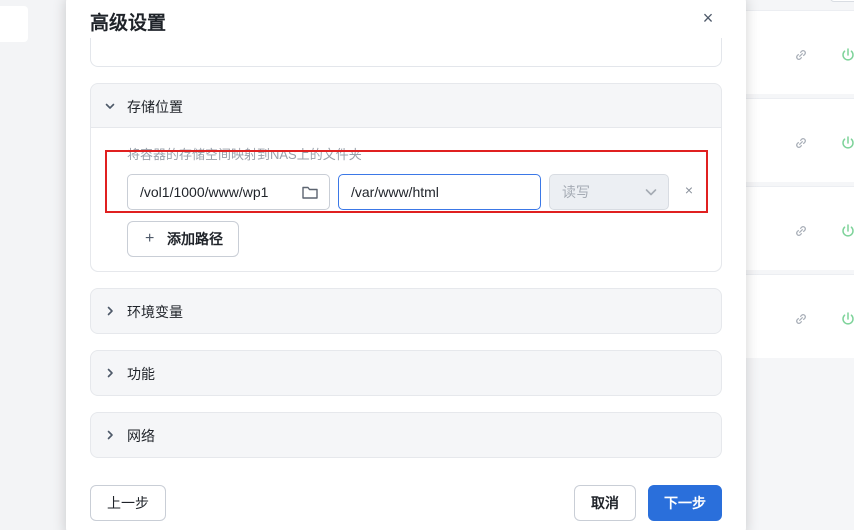 The image size is (854, 530). Describe the element at coordinates (141, 374) in the screenshot. I see `panel-func-title: 功能` at that location.